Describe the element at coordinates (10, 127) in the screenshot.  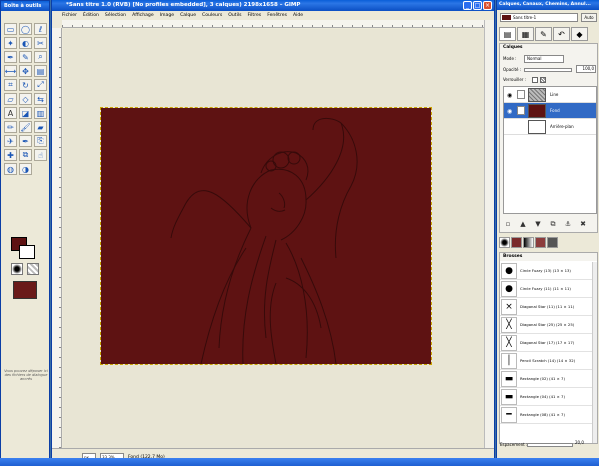
I see `tool-pencil: ✏` at that location.